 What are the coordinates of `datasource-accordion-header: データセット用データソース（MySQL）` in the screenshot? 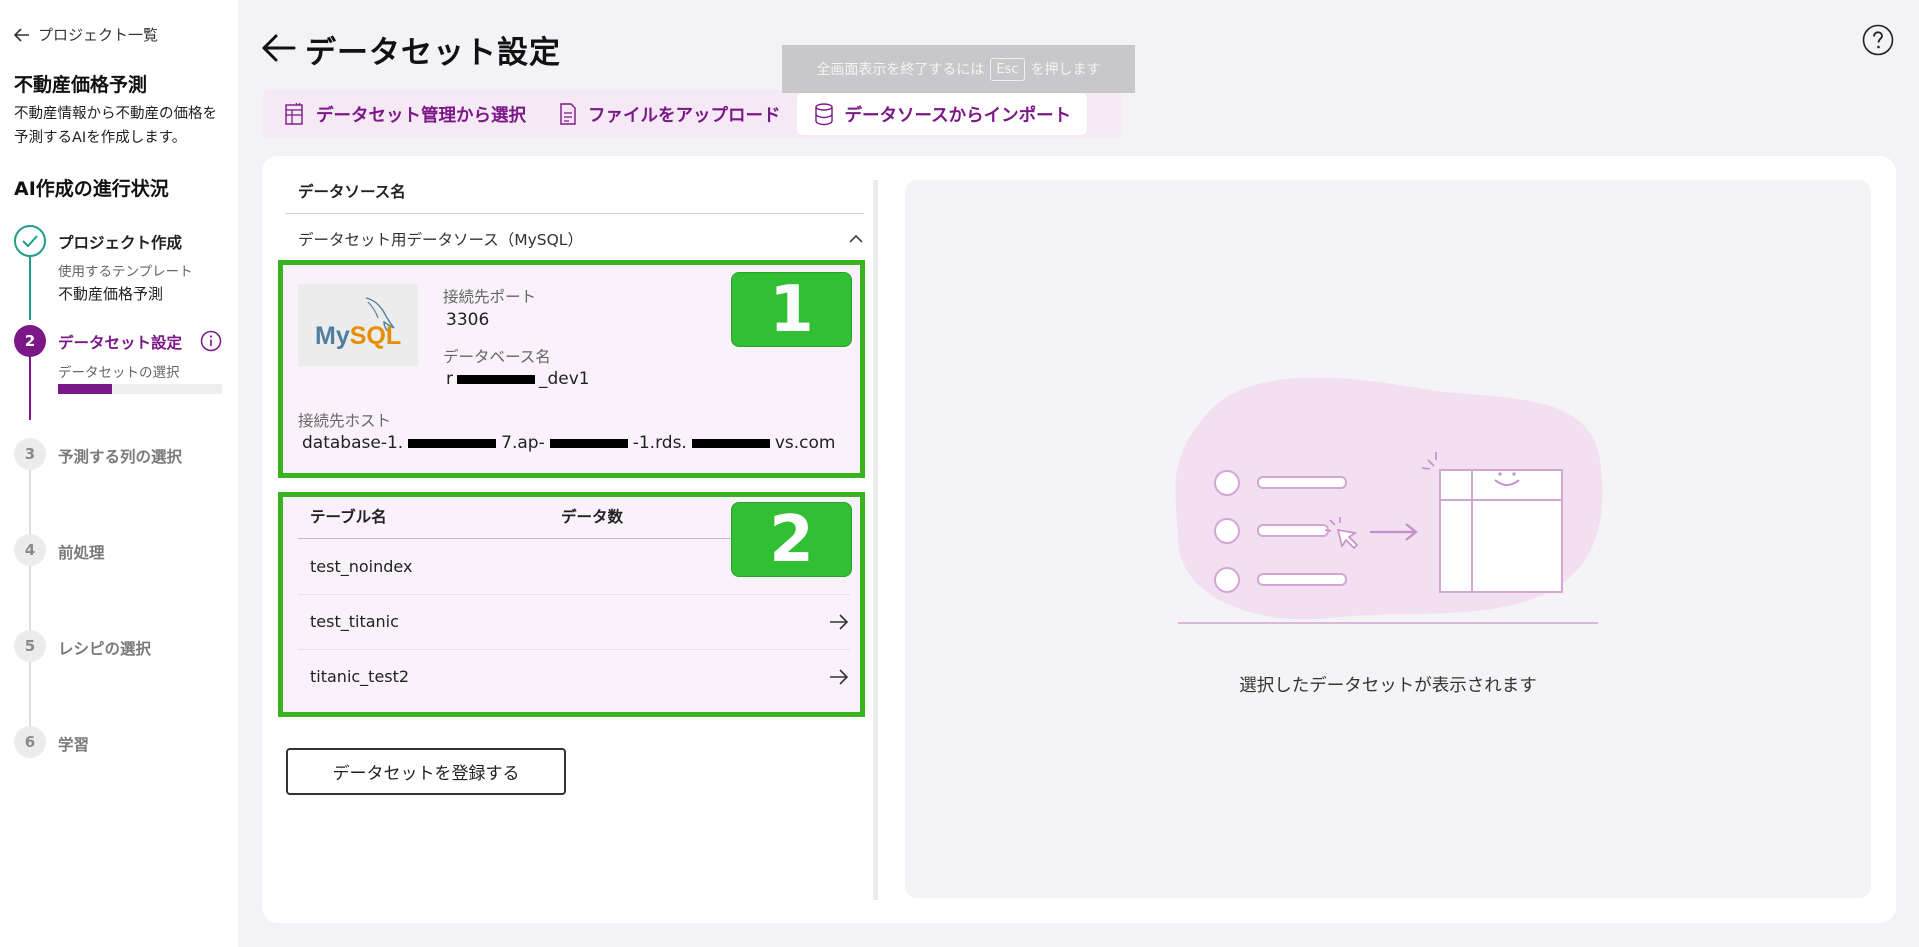 It's located at (581, 239).